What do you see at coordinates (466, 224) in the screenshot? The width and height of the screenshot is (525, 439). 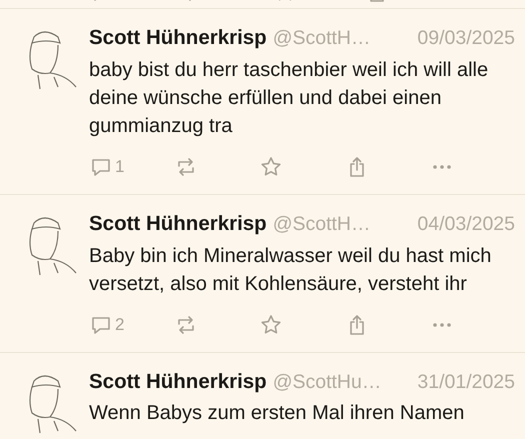 I see `post-date: 04/03/2025` at bounding box center [466, 224].